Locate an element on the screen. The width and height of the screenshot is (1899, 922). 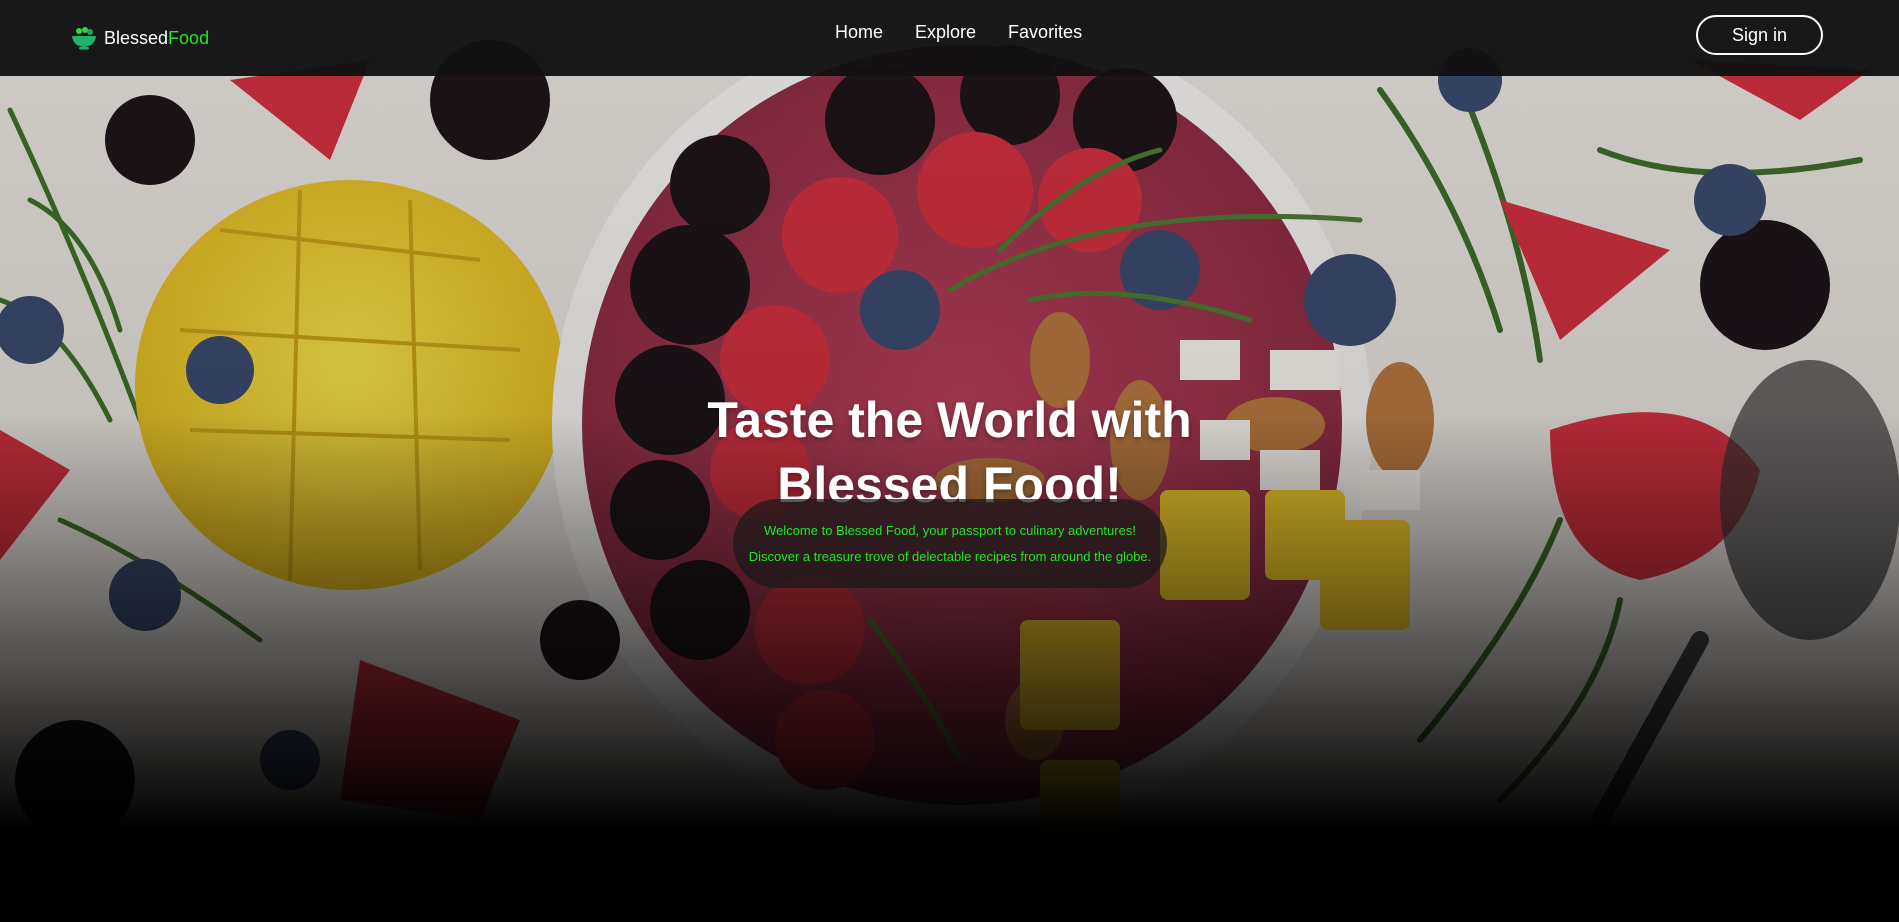
sign-in-button: Sign in is located at coordinates (1759, 35).